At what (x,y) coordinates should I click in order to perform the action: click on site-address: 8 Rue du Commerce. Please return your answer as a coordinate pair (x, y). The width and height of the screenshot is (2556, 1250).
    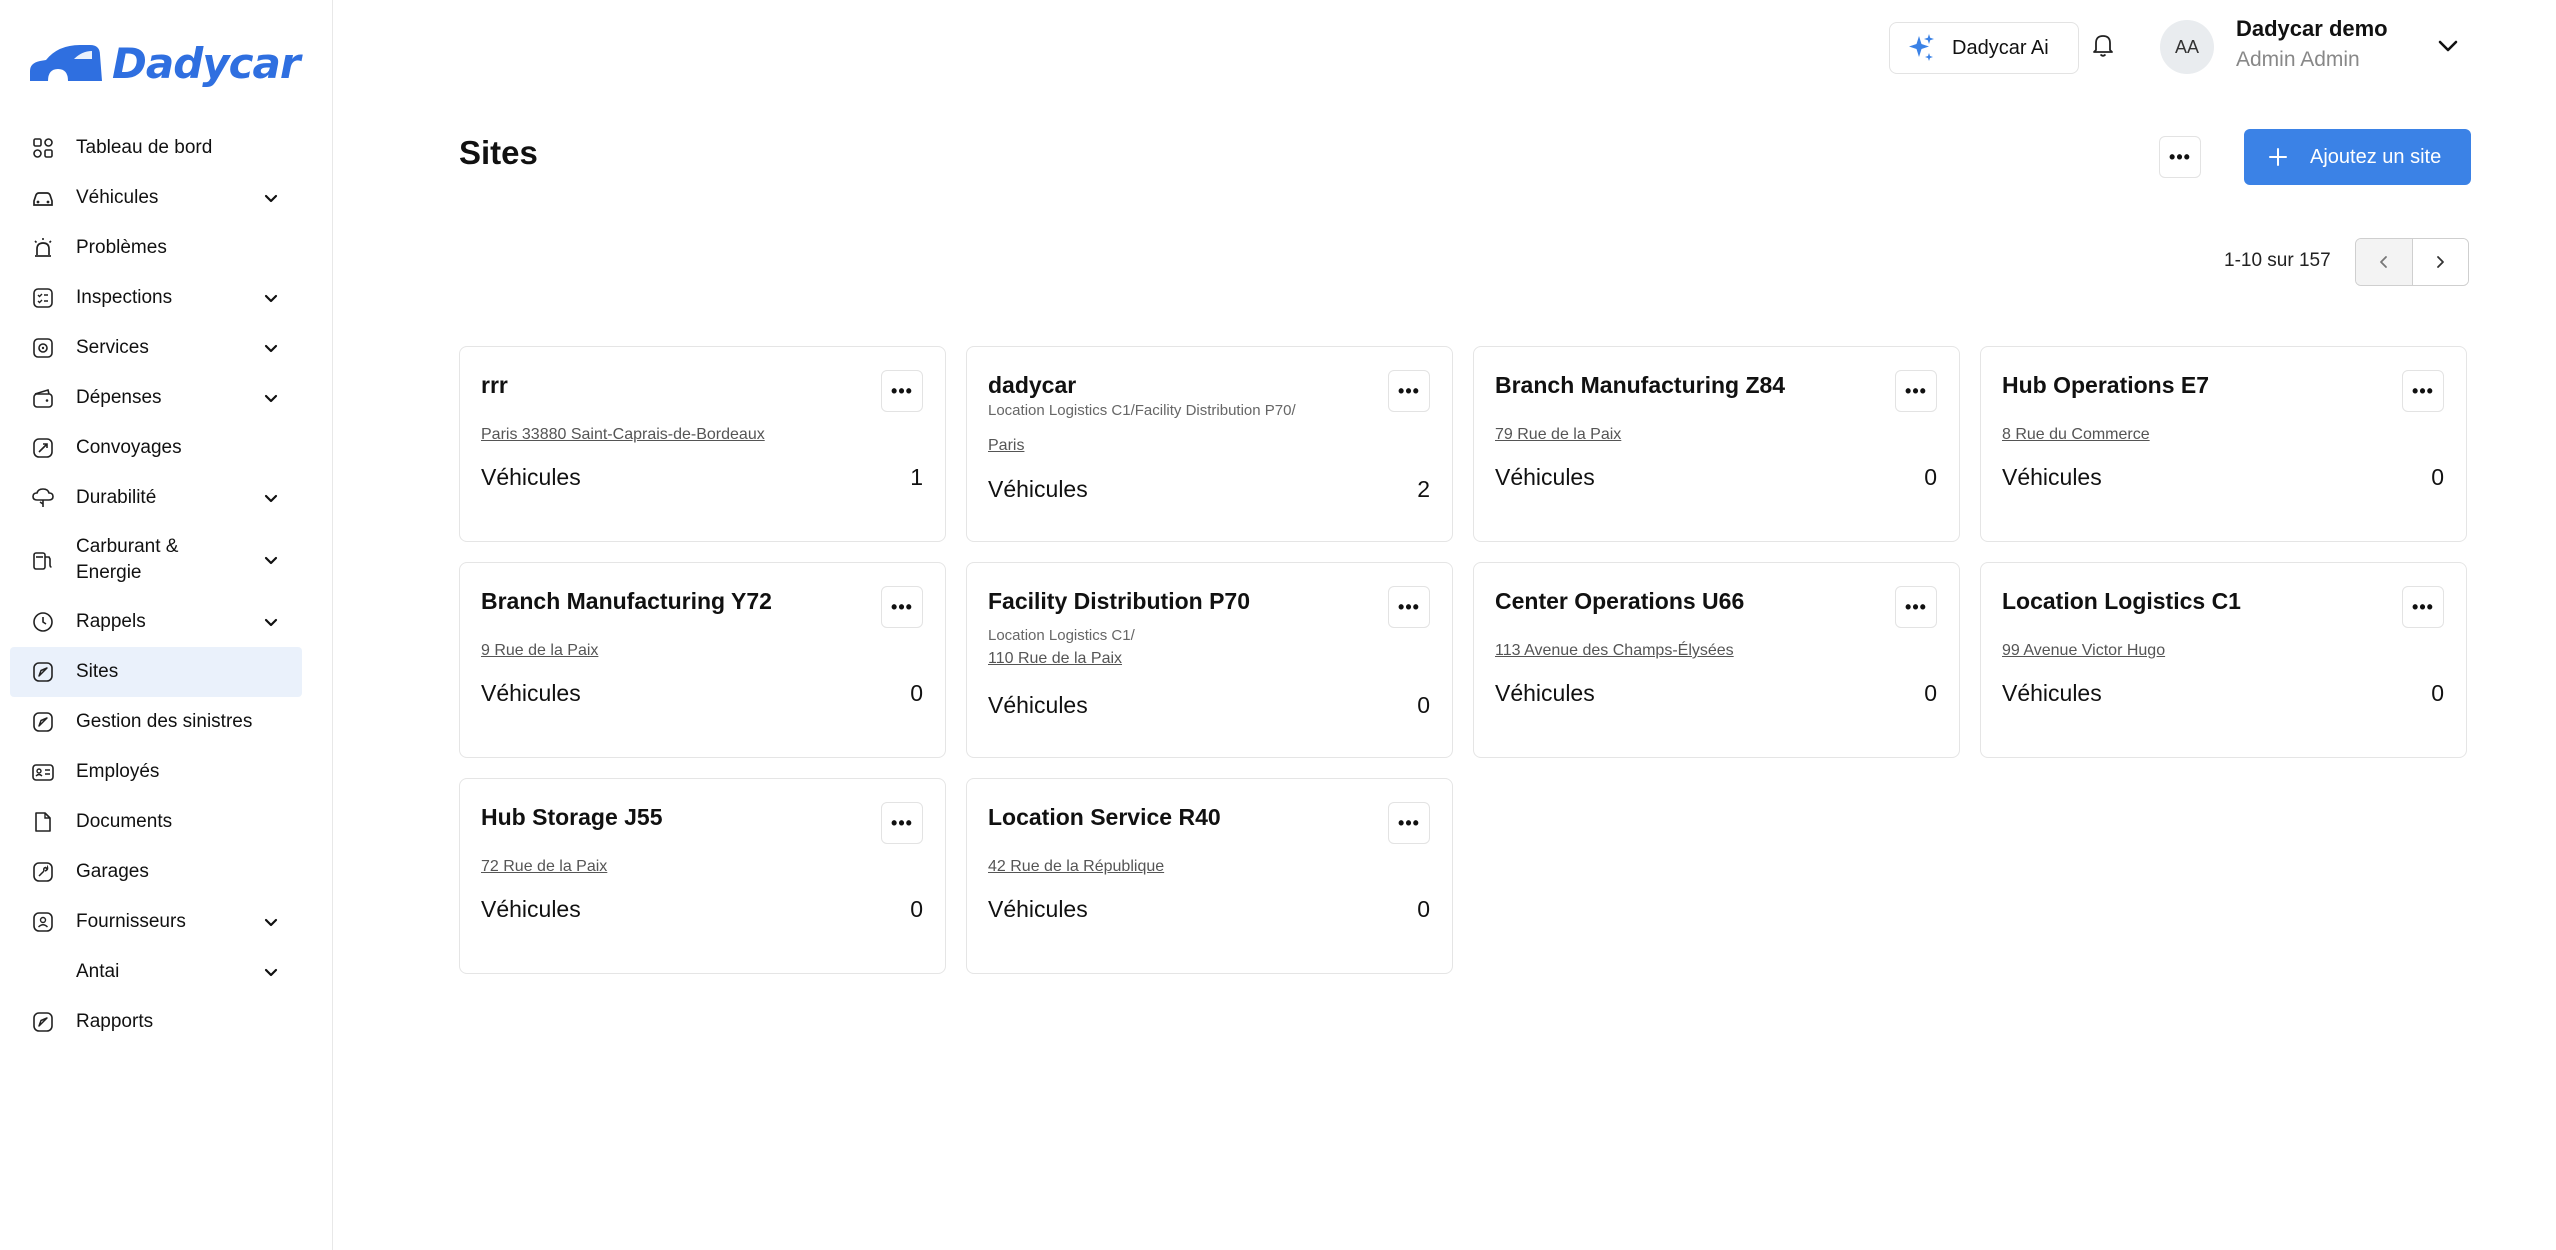
    Looking at the image, I should click on (2076, 435).